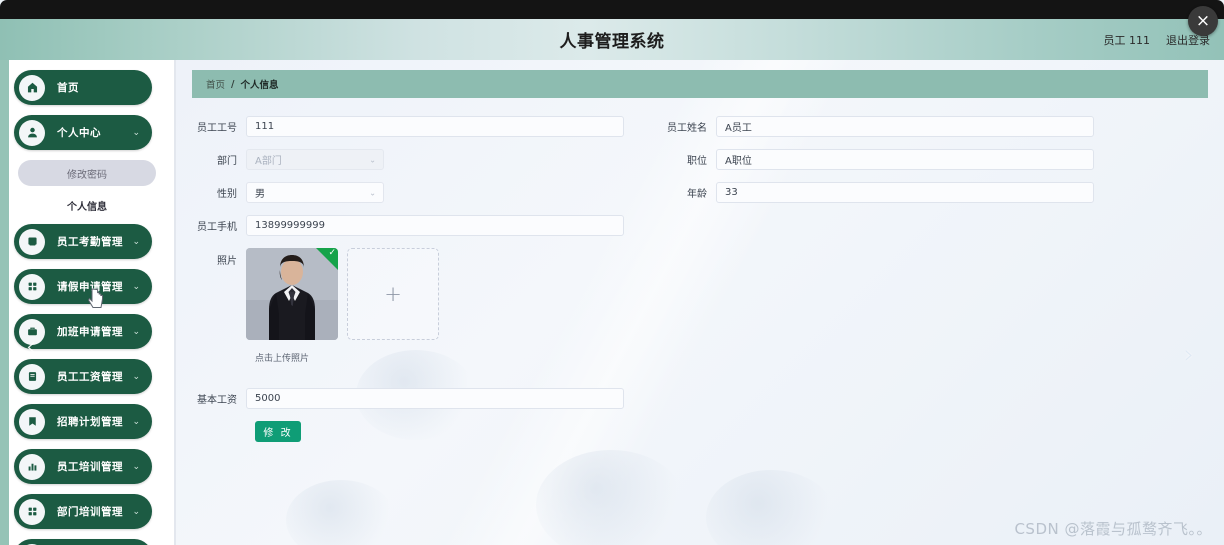 The height and width of the screenshot is (545, 1224). I want to click on sidebar-item-personal-center: 个人中心 ⌄, so click(83, 132).